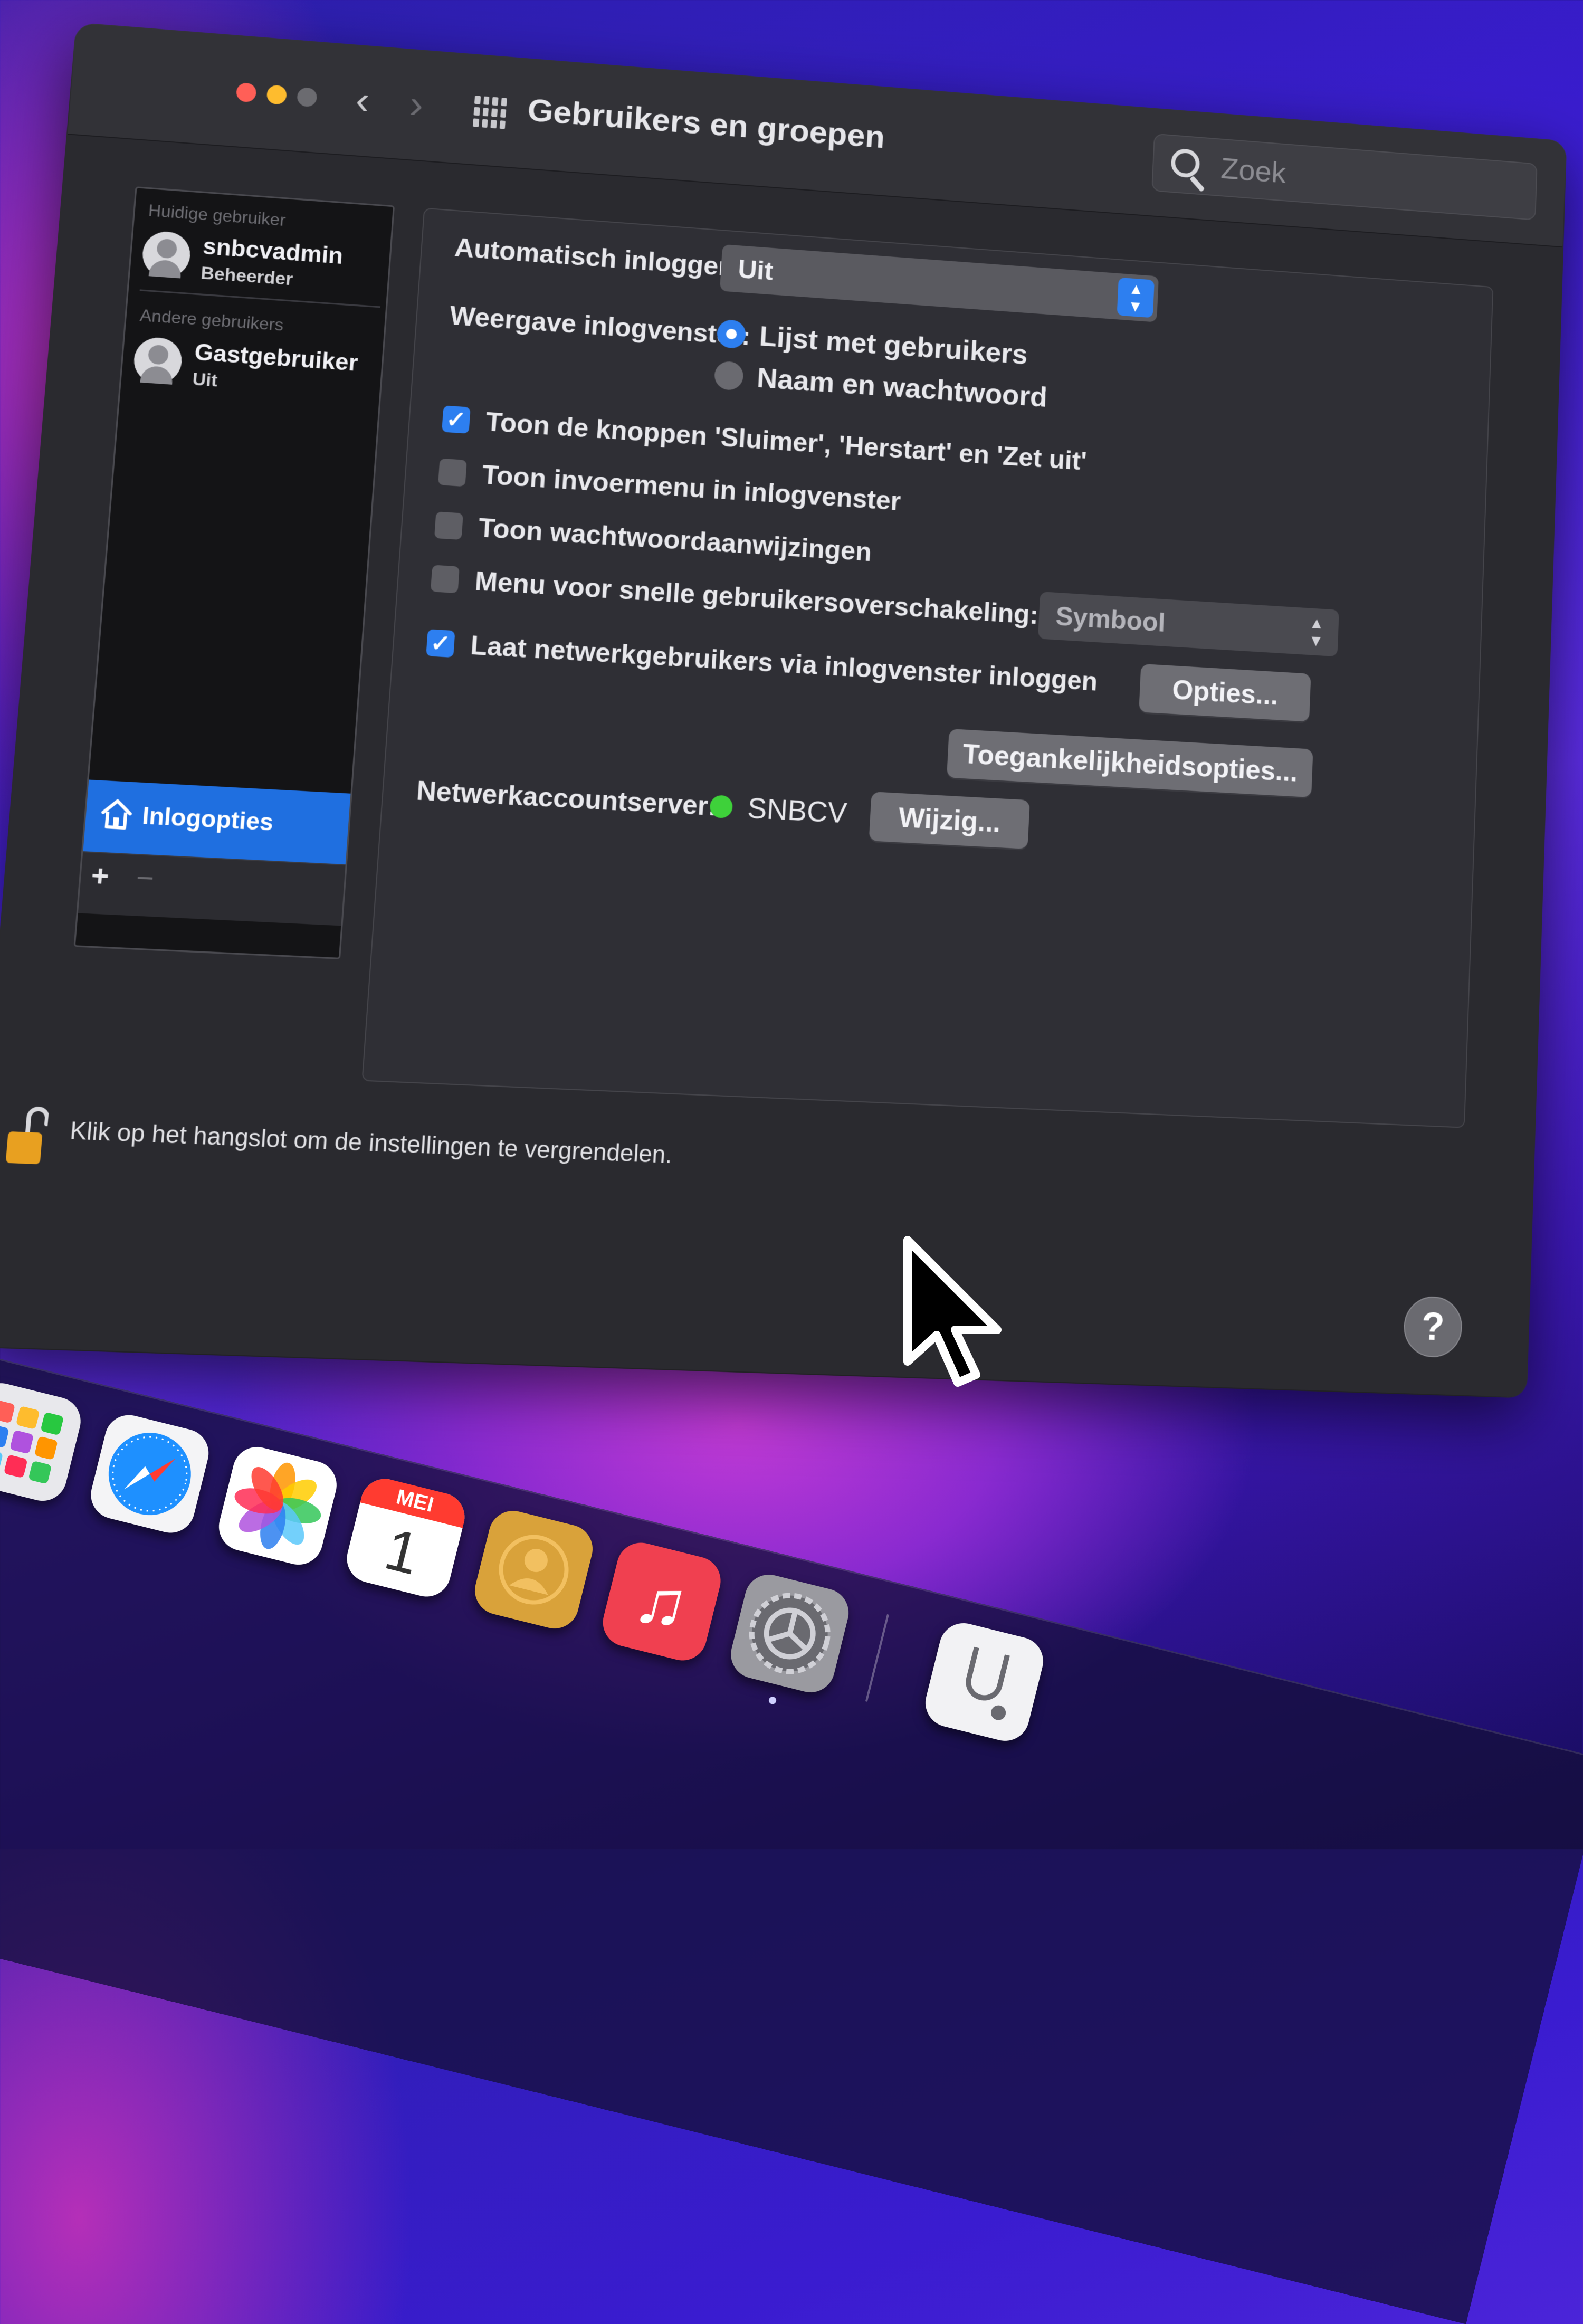  I want to click on running-indicator, so click(772, 1700).